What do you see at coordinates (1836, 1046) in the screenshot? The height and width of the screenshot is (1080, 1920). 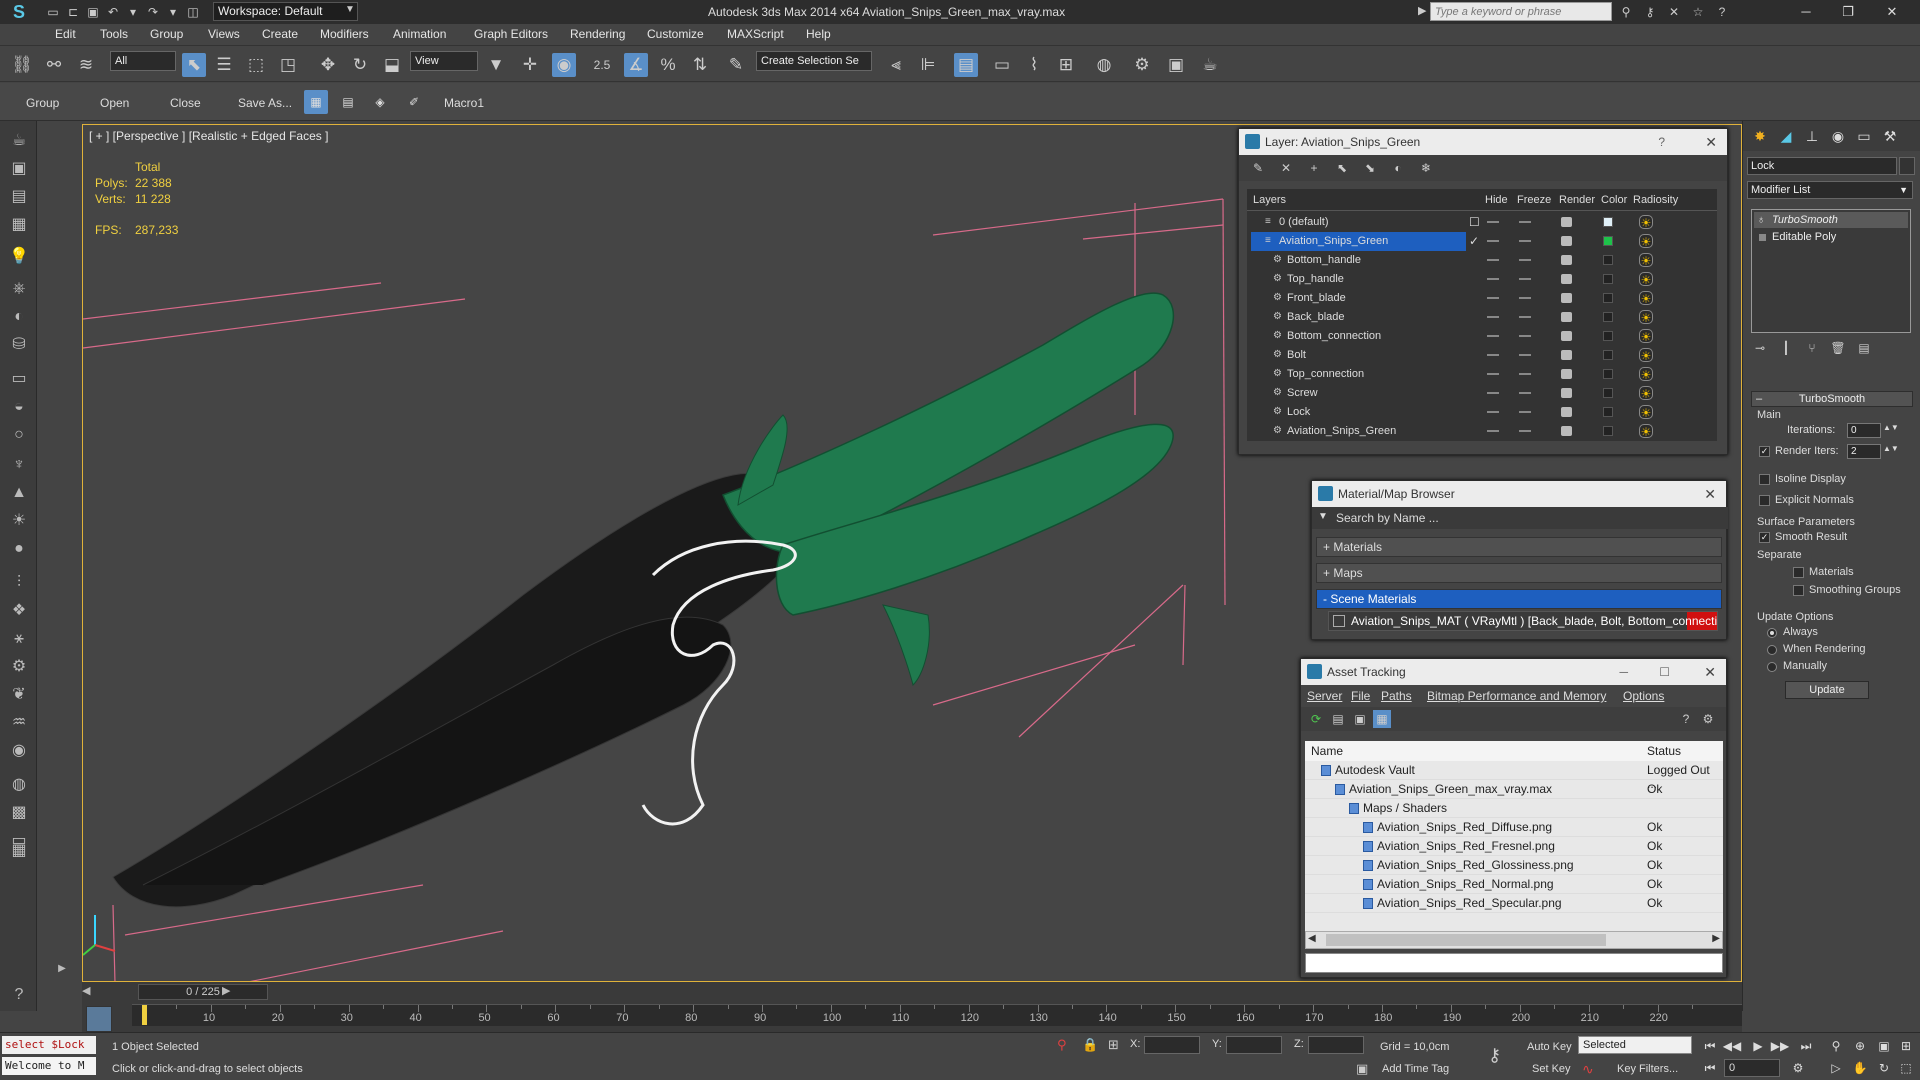 I see `zoom-icon: ⚲` at bounding box center [1836, 1046].